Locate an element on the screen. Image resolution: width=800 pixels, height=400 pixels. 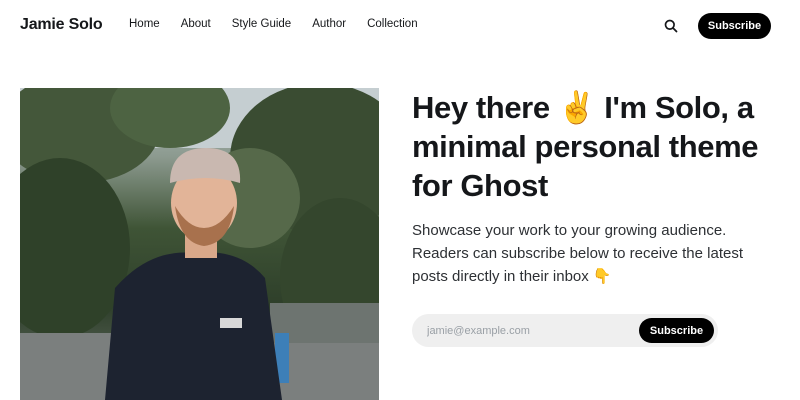
subscribe-form: Subscribe is located at coordinates (565, 330).